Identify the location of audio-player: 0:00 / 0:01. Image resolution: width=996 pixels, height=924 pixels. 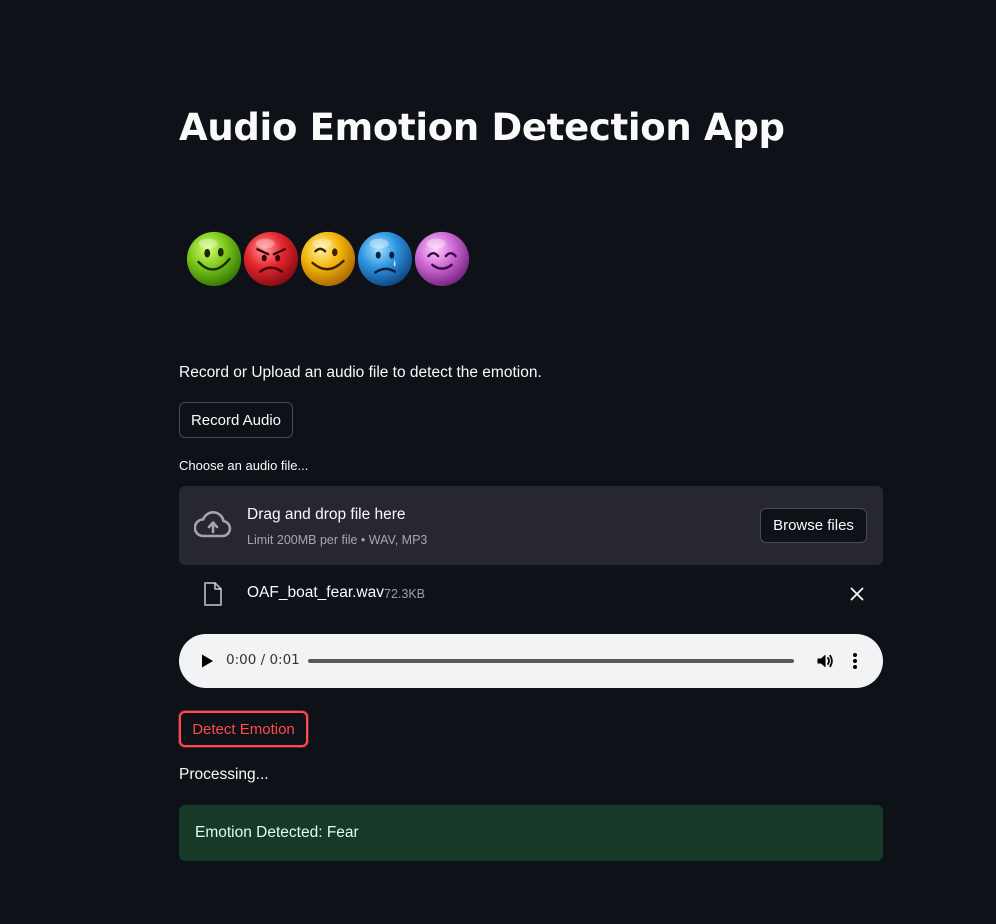
(531, 661).